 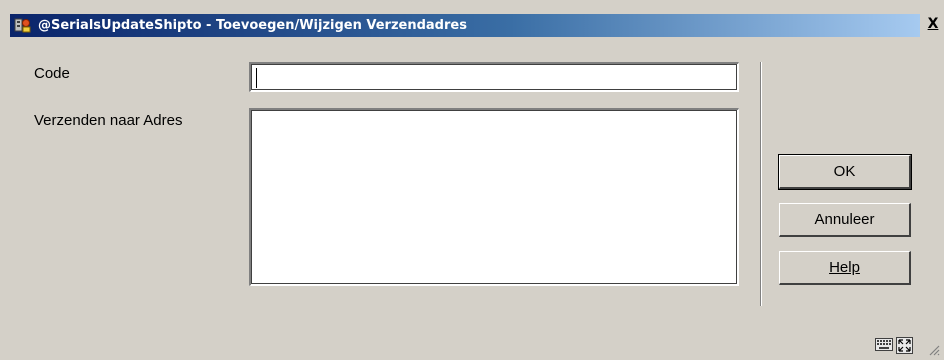 What do you see at coordinates (884, 344) in the screenshot?
I see `keyboard-icon` at bounding box center [884, 344].